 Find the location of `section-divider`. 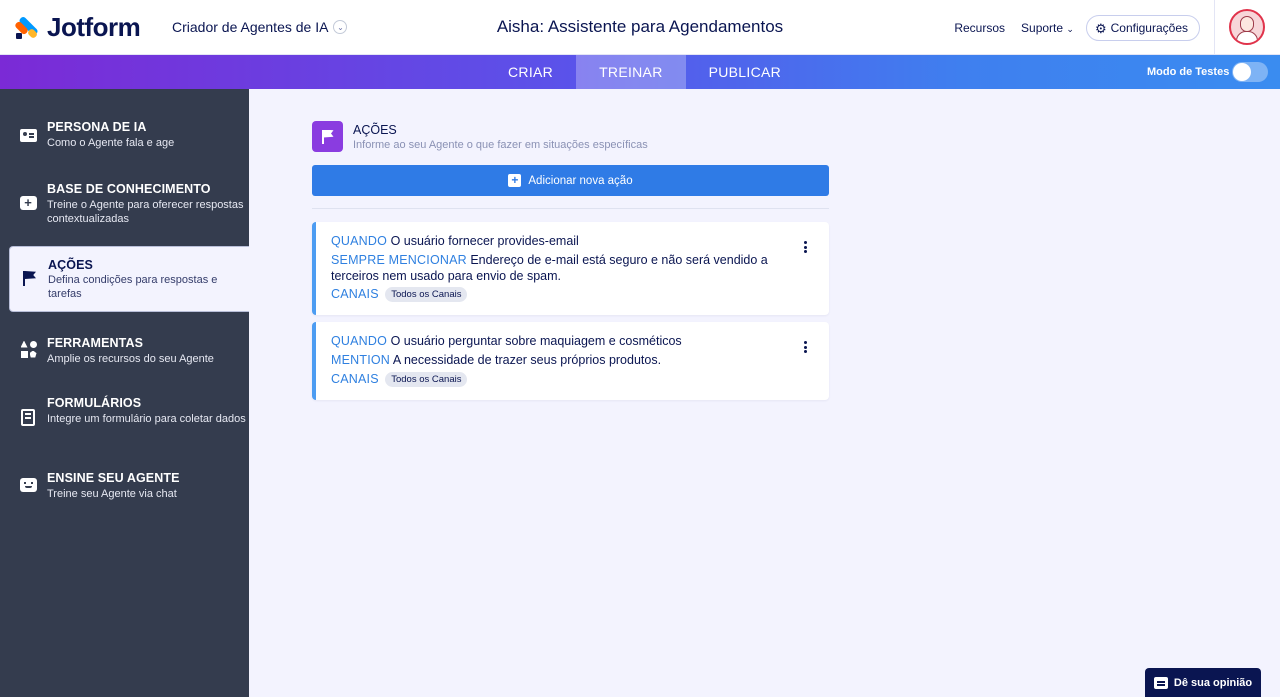

section-divider is located at coordinates (570, 208).